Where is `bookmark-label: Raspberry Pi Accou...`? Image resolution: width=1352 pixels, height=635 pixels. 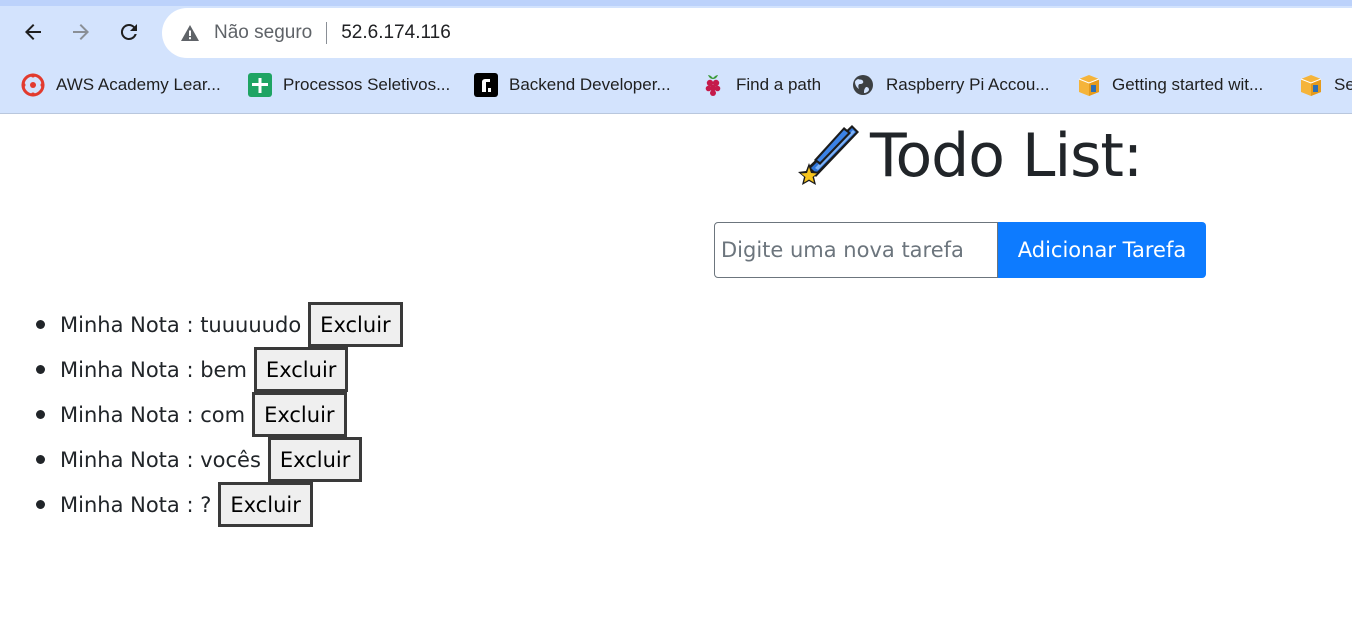
bookmark-label: Raspberry Pi Accou... is located at coordinates (968, 84).